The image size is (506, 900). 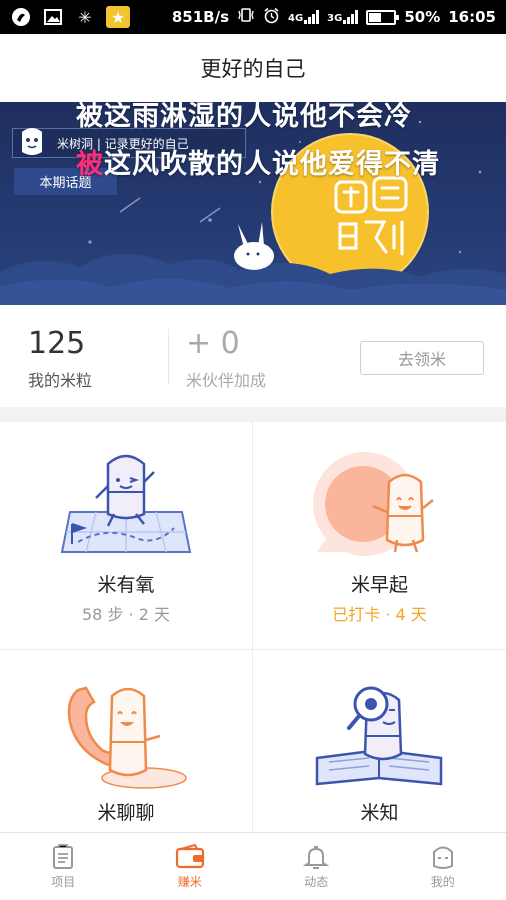 What do you see at coordinates (226, 380) in the screenshot?
I see `partner-label: 米伙伴加成` at bounding box center [226, 380].